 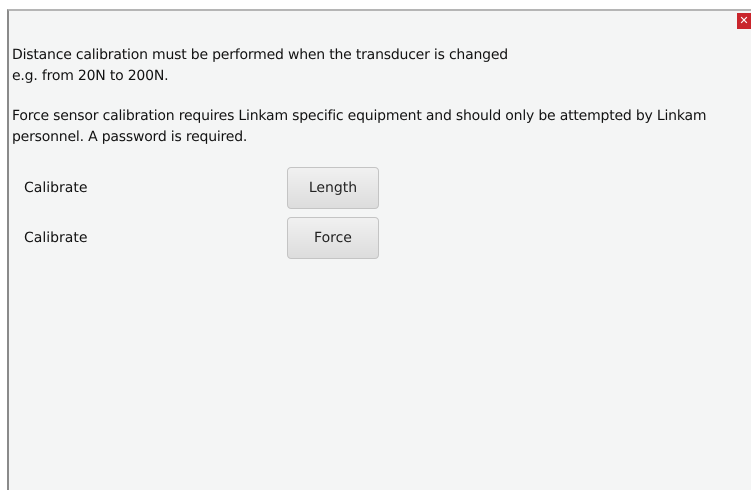 I want to click on calibrate-button: Length, so click(x=333, y=188).